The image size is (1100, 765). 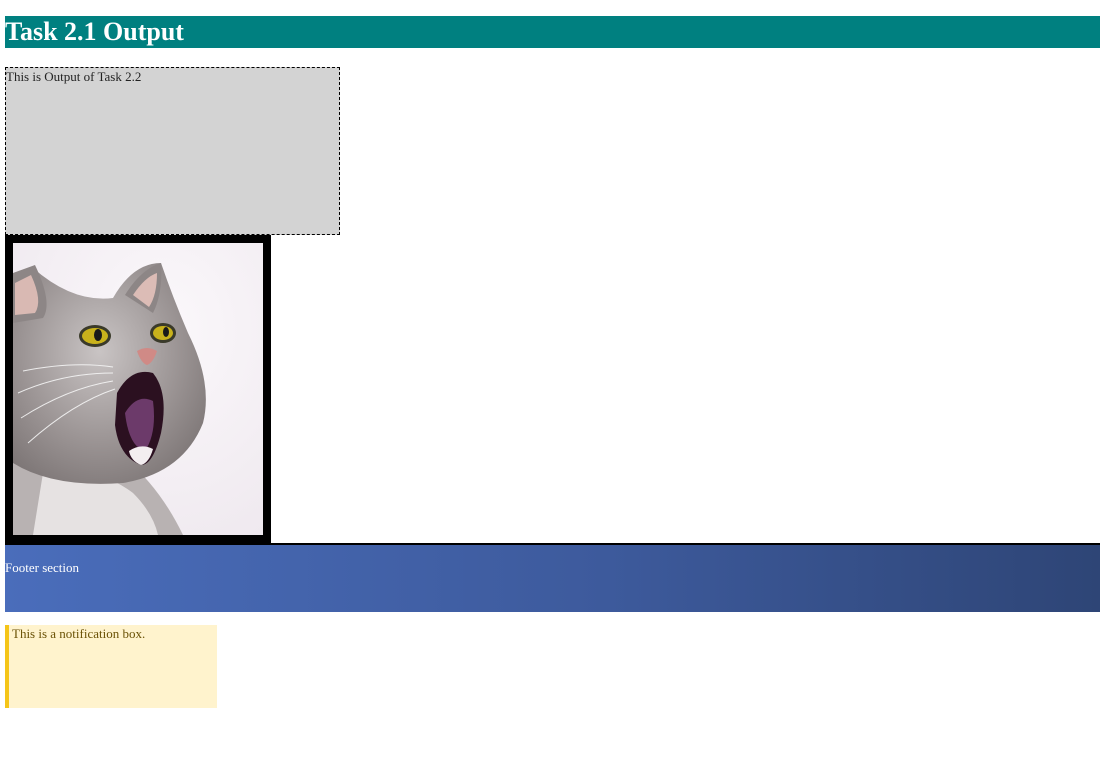 What do you see at coordinates (552, 577) in the screenshot?
I see `footer: Footer section` at bounding box center [552, 577].